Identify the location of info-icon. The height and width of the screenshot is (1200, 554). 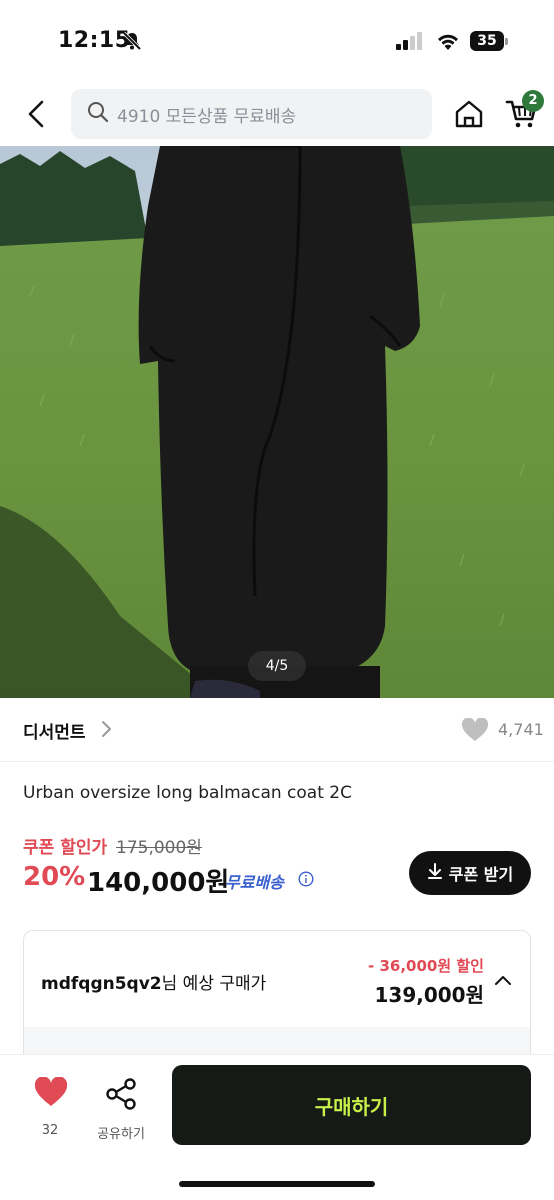
(306, 881).